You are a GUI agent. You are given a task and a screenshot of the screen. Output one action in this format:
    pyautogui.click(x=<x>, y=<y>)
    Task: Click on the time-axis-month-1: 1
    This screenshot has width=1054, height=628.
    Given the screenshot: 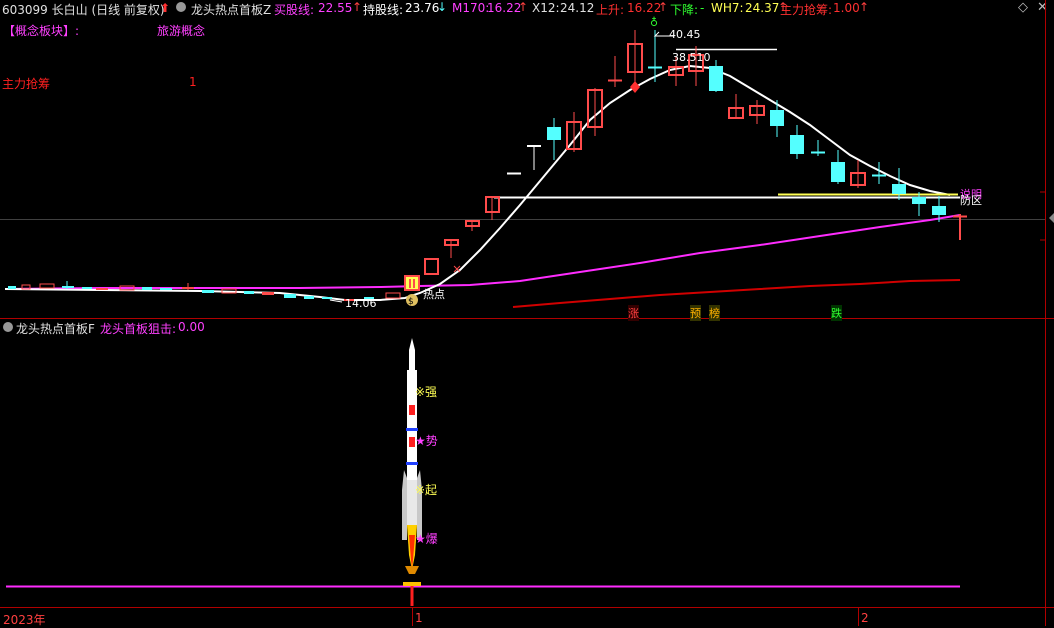 What is the action you would take?
    pyautogui.click(x=419, y=618)
    